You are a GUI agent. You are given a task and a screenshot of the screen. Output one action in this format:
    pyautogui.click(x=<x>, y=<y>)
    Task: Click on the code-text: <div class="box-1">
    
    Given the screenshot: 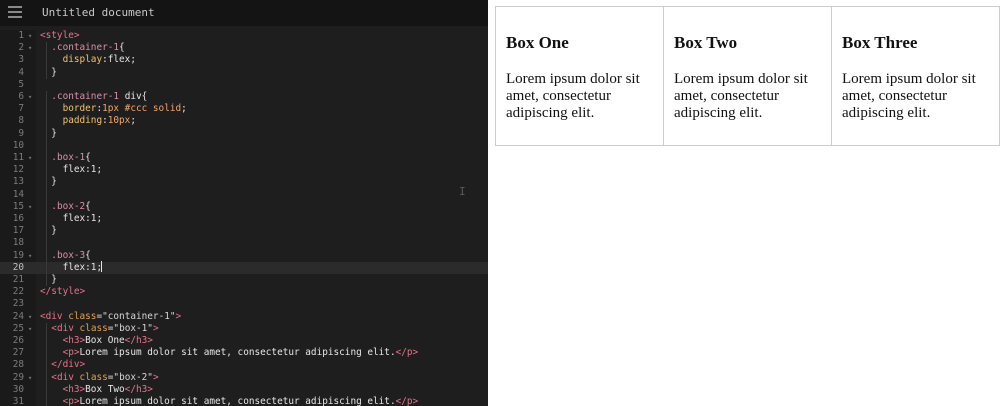 What is the action you would take?
    pyautogui.click(x=105, y=328)
    